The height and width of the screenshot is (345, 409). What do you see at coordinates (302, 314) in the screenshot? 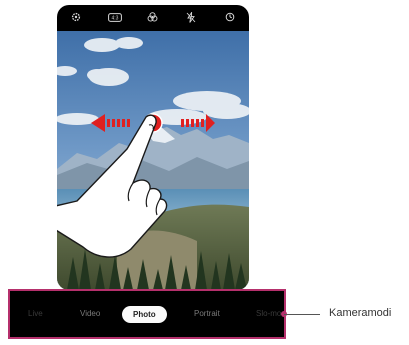
I see `callout-line` at bounding box center [302, 314].